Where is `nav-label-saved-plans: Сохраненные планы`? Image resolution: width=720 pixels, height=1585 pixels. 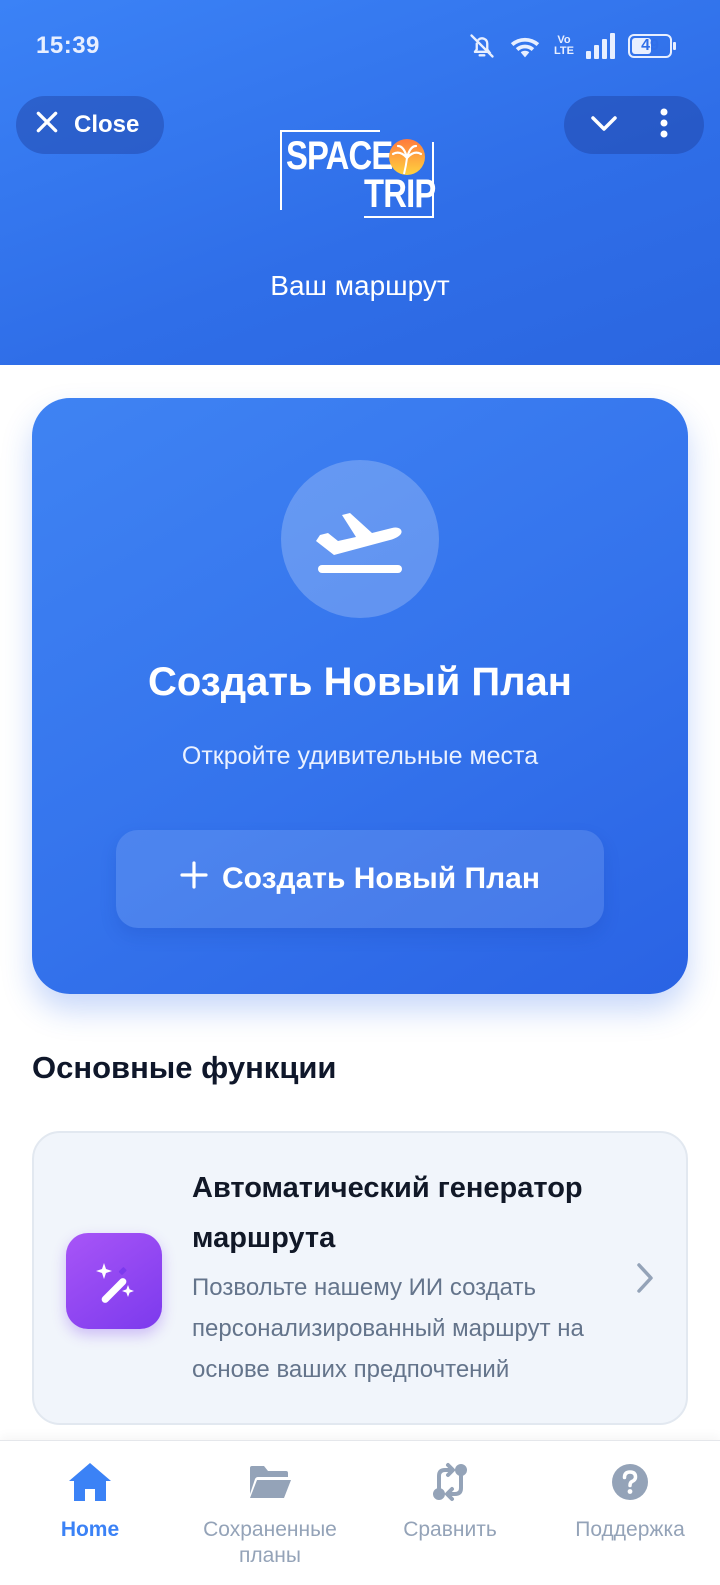
nav-label-saved-plans: Сохраненные планы is located at coordinates (270, 1542).